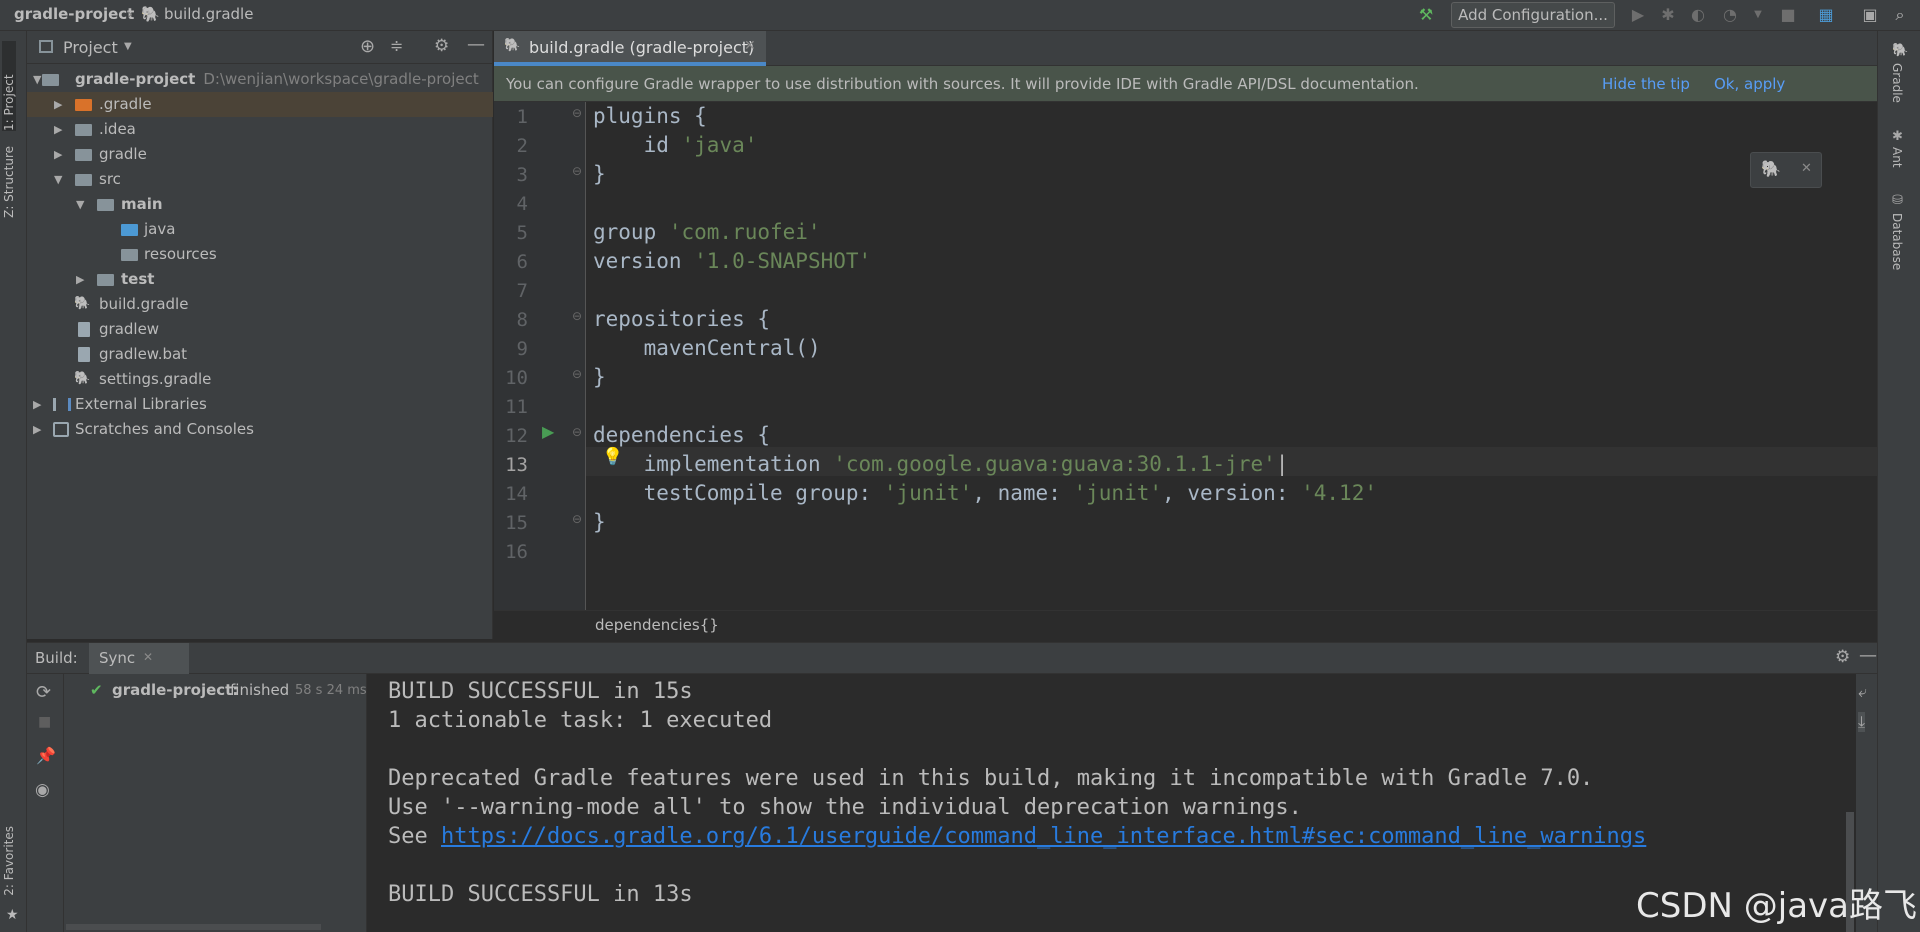 This screenshot has height=932, width=1920. What do you see at coordinates (215, 690) in the screenshot?
I see `build-task-row: ✔ gradle-project: finished 58 s 24 ms` at bounding box center [215, 690].